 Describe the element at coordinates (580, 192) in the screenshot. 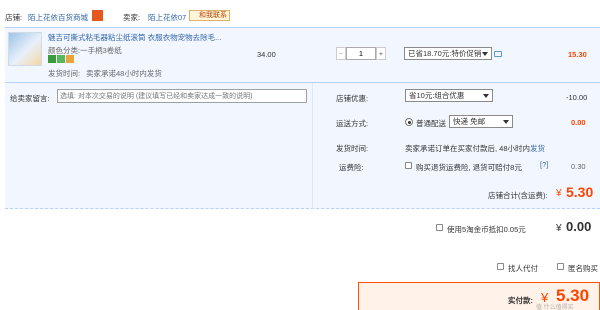

I see `shop-total-amount: 5.30` at that location.